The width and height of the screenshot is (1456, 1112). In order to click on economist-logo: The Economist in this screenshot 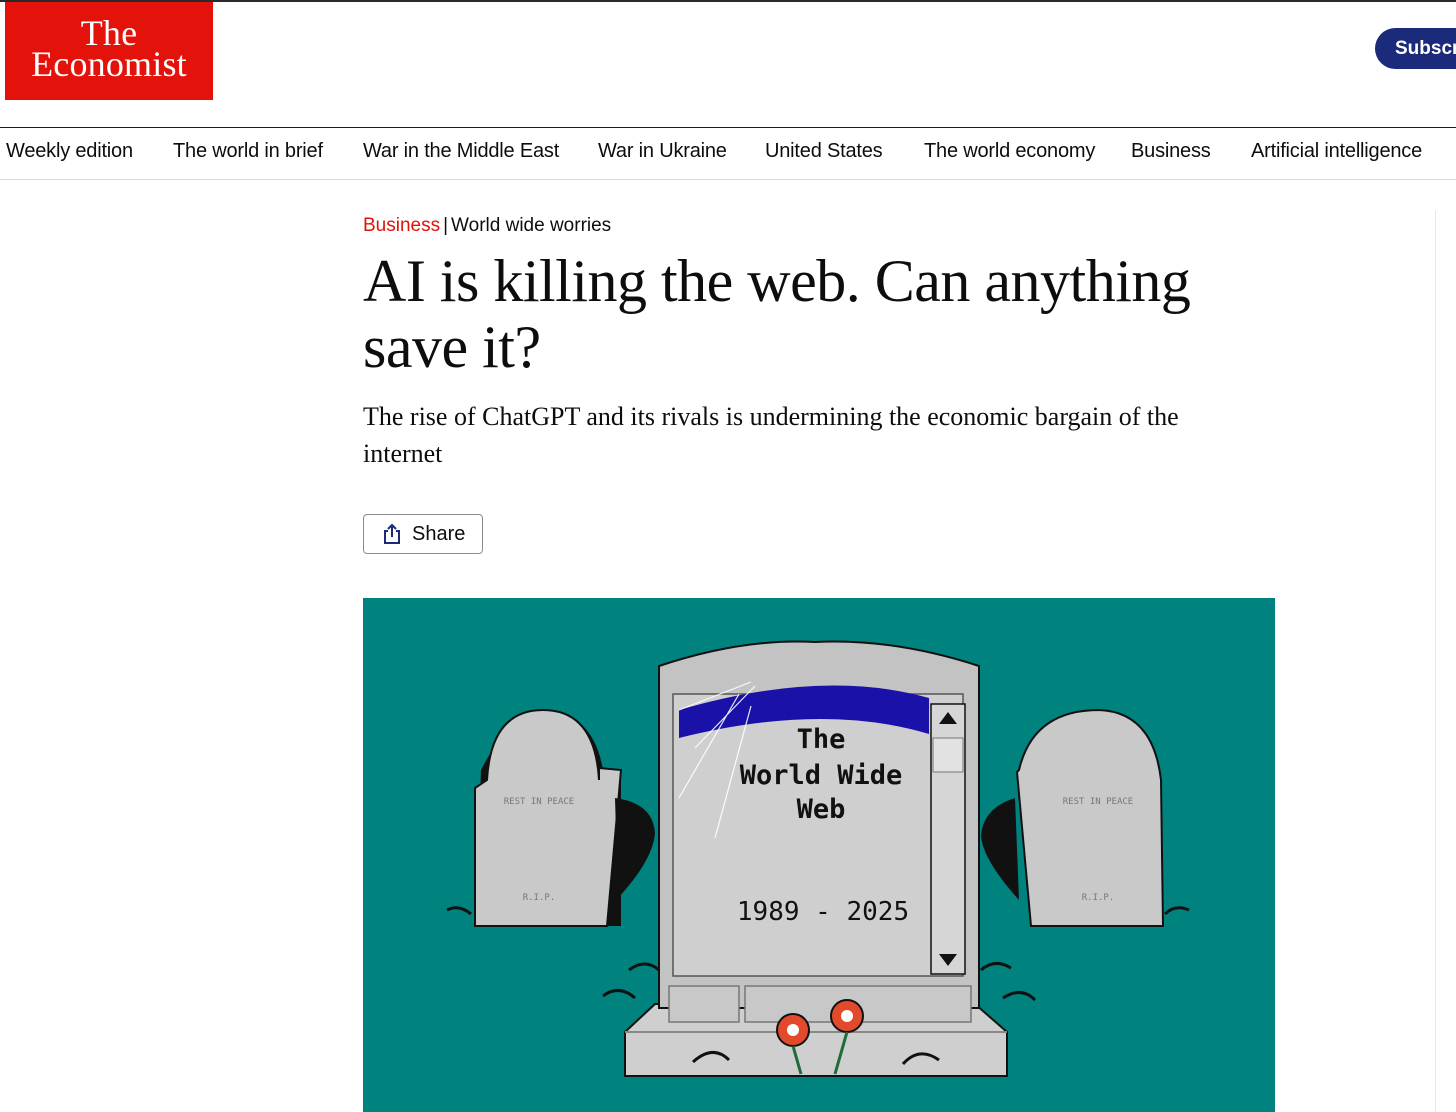, I will do `click(109, 51)`.